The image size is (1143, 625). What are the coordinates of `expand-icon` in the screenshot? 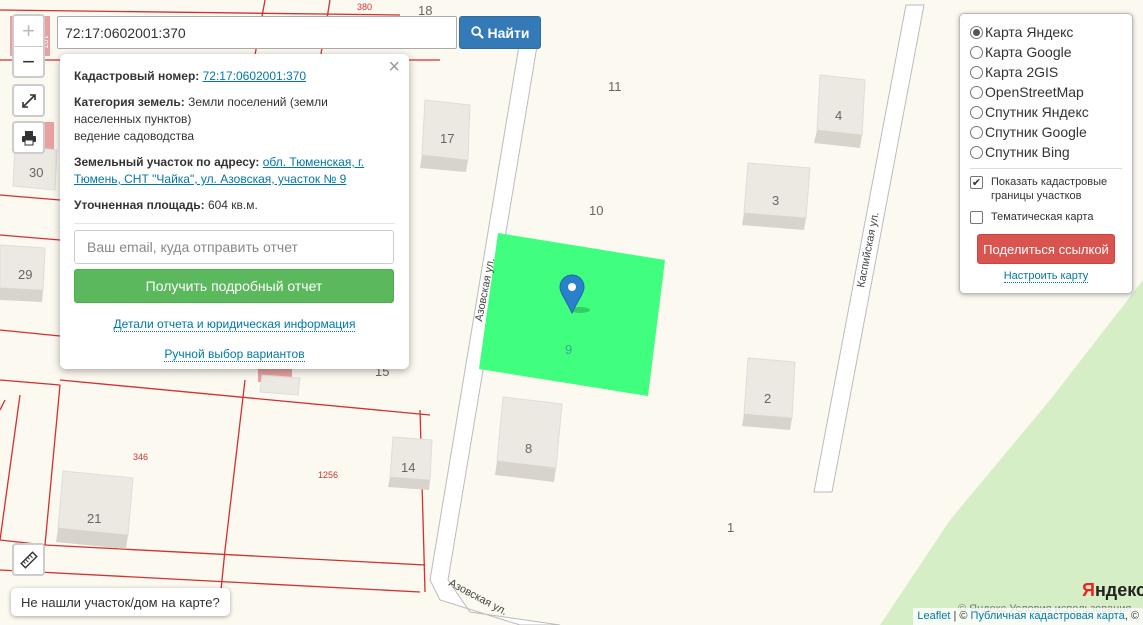 It's located at (28, 100).